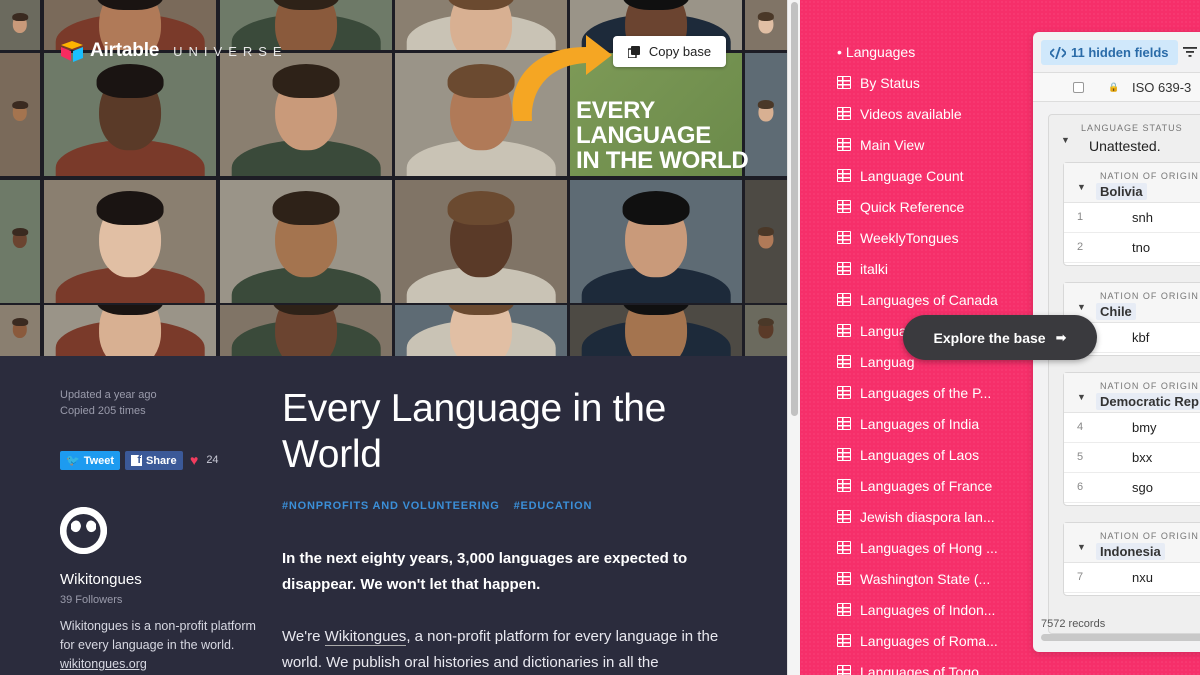 The height and width of the screenshot is (675, 1200). I want to click on copy-base-label: Copy base, so click(680, 51).